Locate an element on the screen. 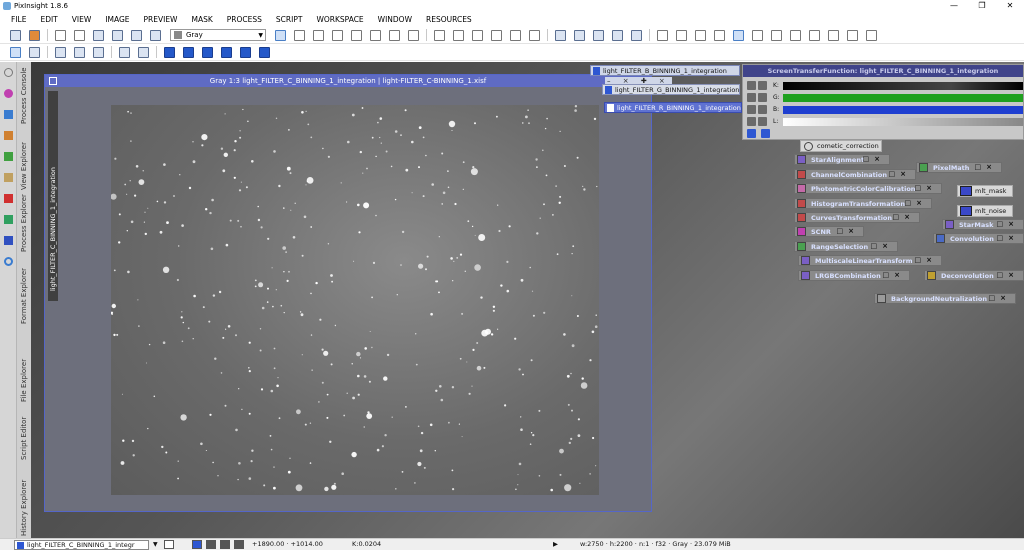  tab-file-explorer: File Explorer is located at coordinates (24, 380).